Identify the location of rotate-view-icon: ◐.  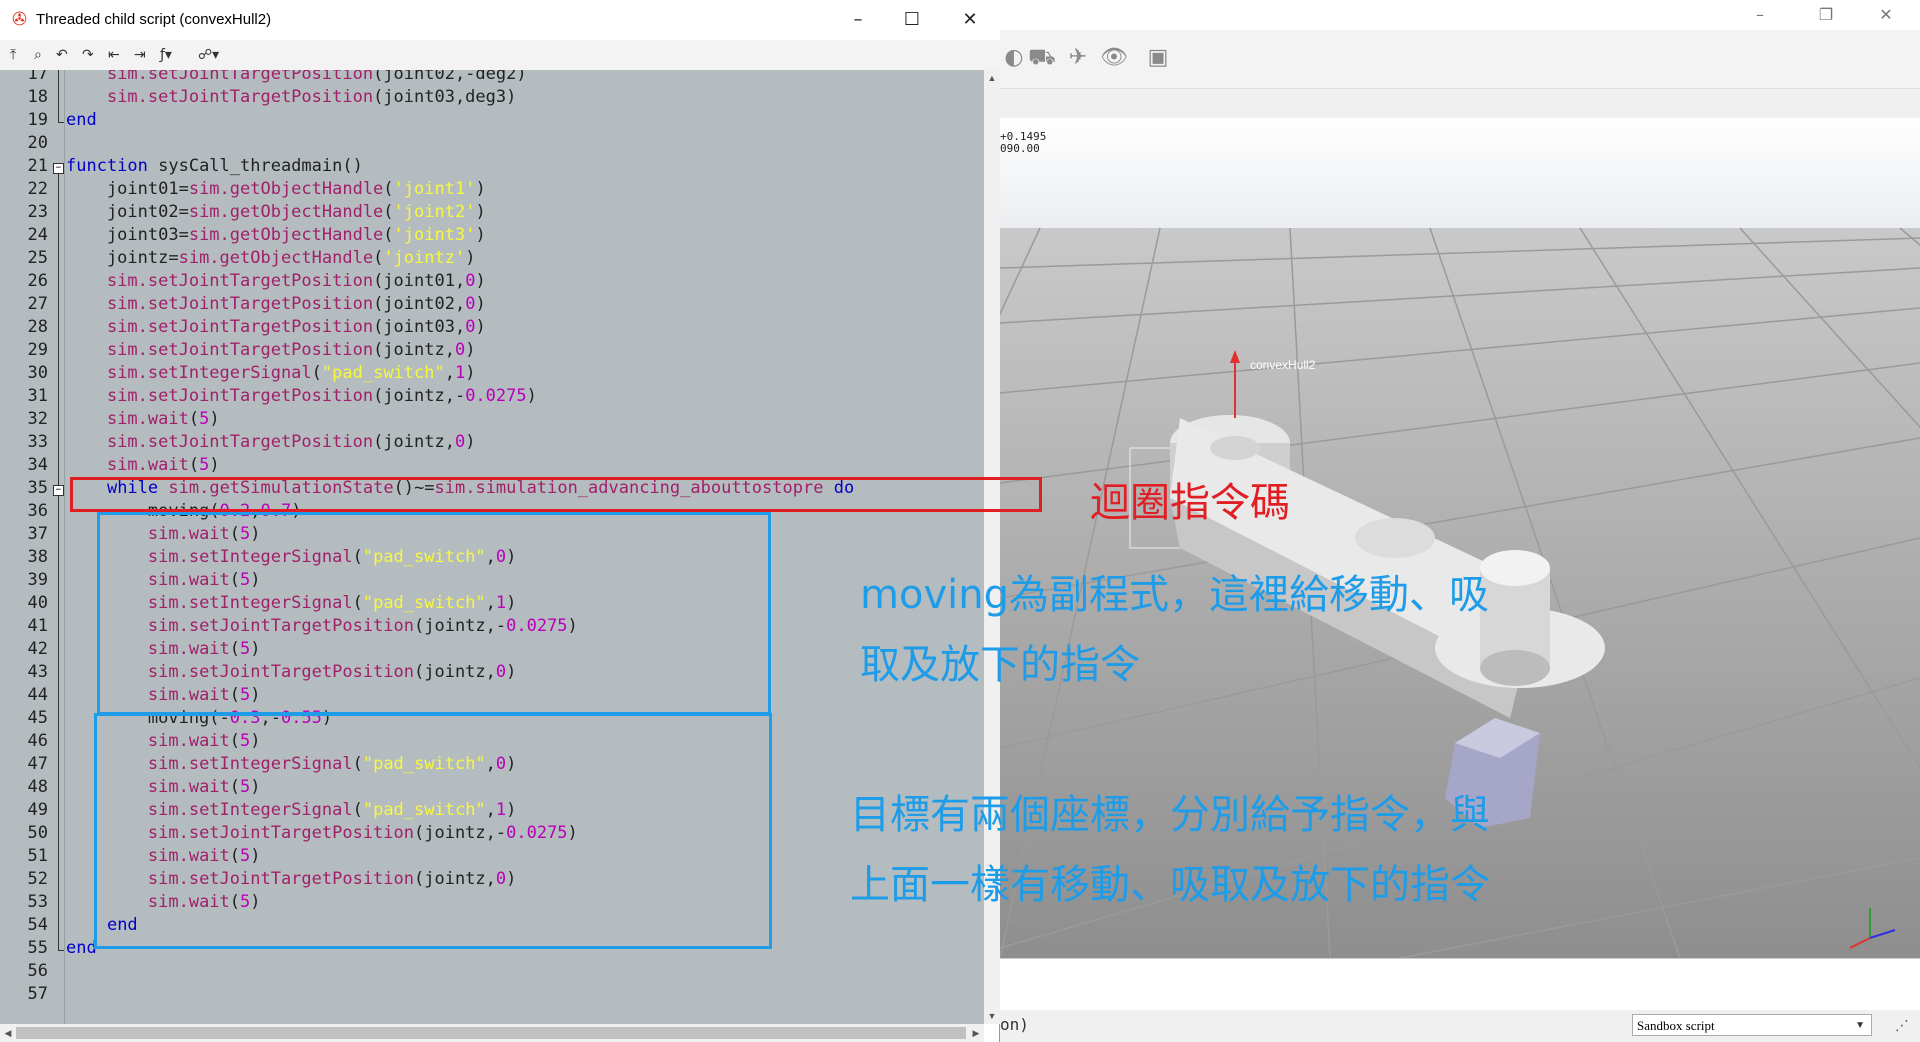
(1014, 58).